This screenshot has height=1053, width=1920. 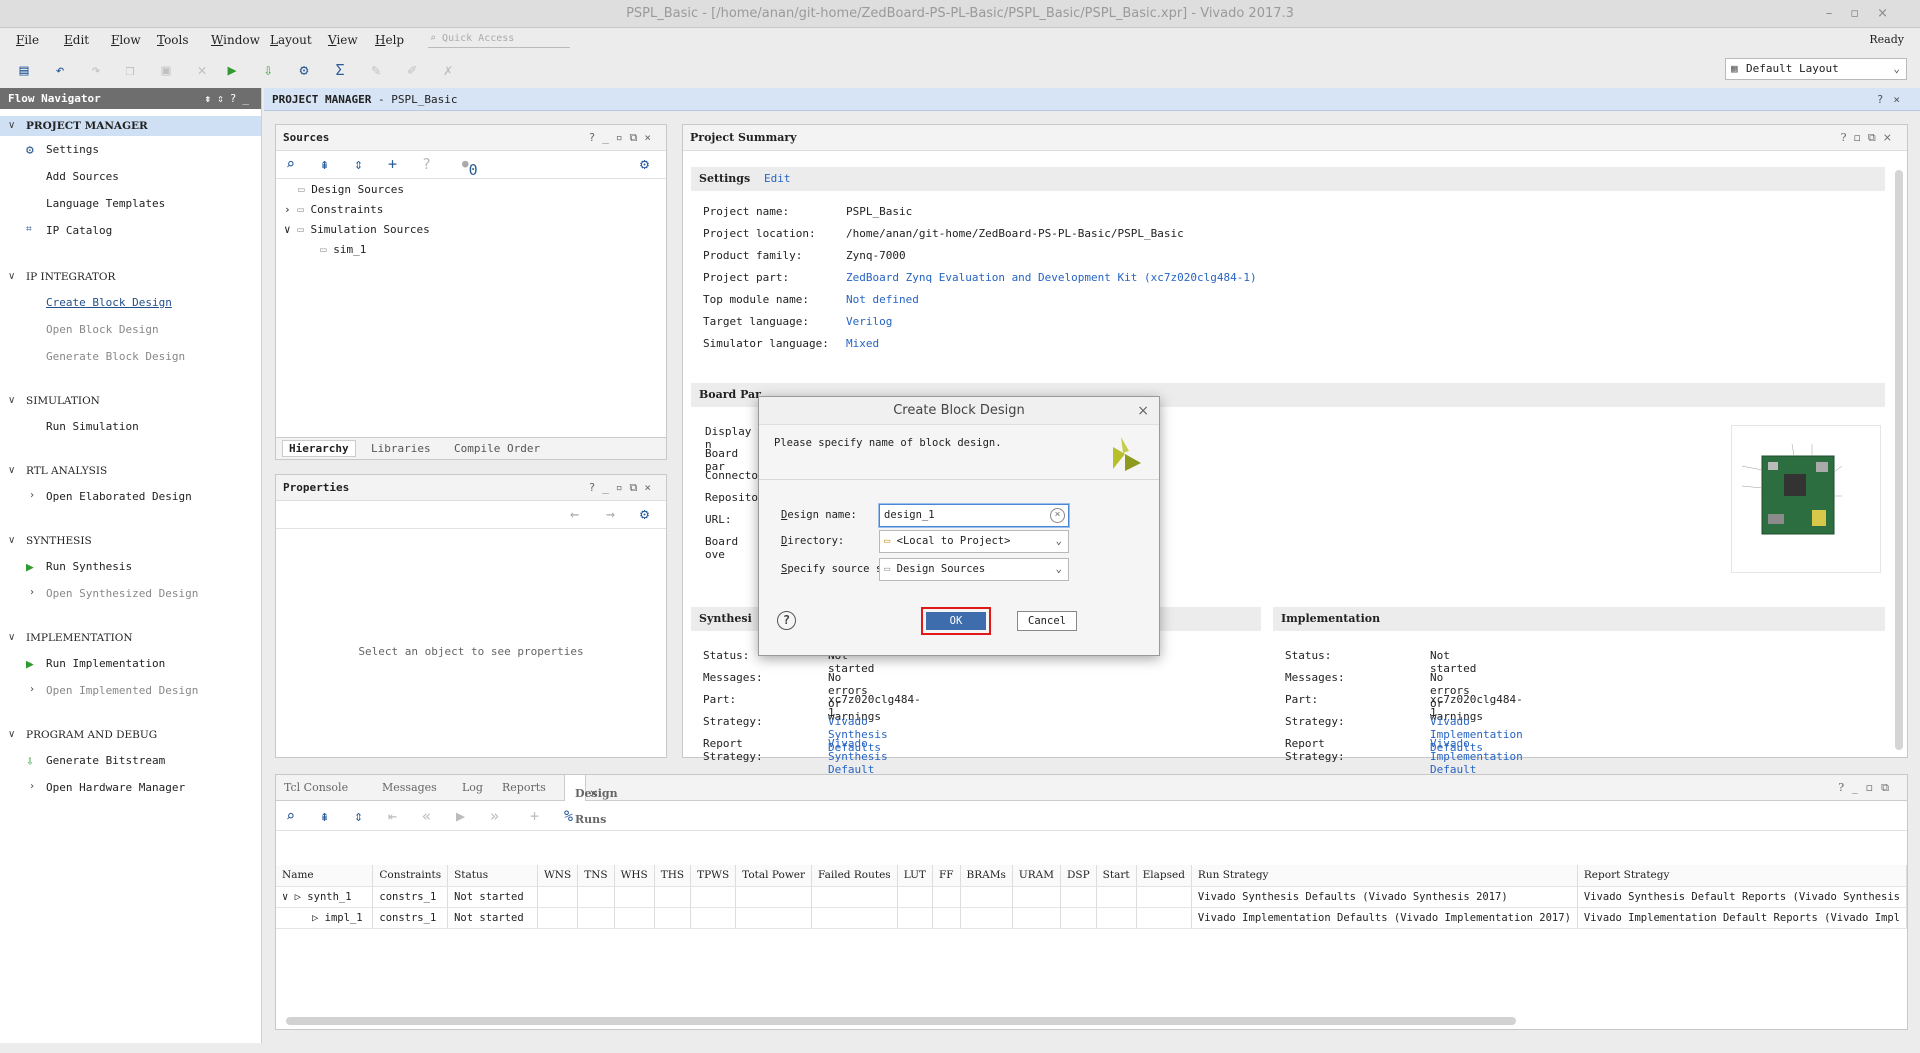 I want to click on percent-icon: %, so click(x=568, y=816).